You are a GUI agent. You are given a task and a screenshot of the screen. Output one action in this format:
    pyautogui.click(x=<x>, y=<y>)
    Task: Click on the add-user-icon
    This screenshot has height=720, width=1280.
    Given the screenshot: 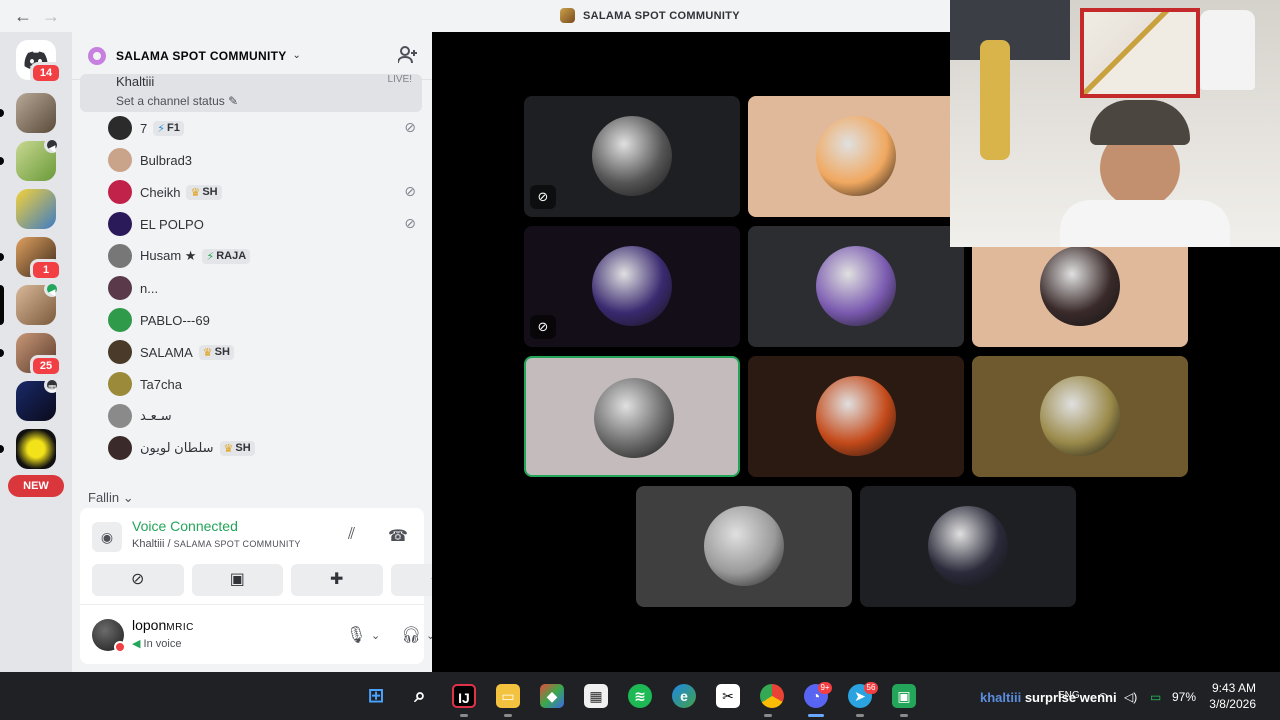 What is the action you would take?
    pyautogui.click(x=407, y=57)
    